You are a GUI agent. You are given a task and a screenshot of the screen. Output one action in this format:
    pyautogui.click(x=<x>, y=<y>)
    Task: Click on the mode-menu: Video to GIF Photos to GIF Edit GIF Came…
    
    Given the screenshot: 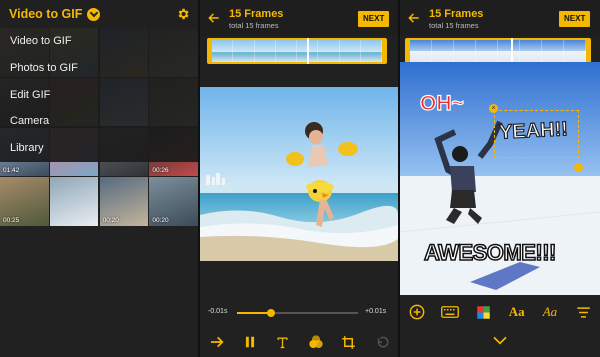 What is the action you would take?
    pyautogui.click(x=99, y=95)
    